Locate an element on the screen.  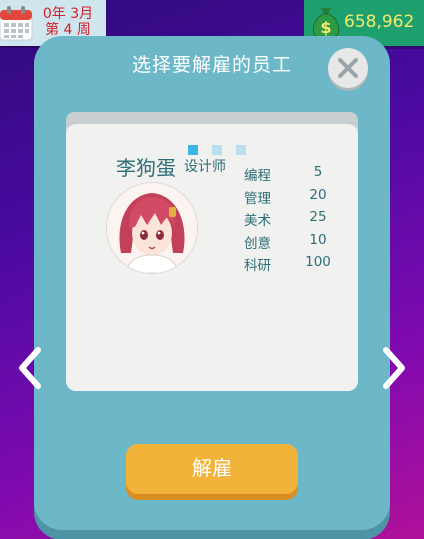
close-button is located at coordinates (348, 68).